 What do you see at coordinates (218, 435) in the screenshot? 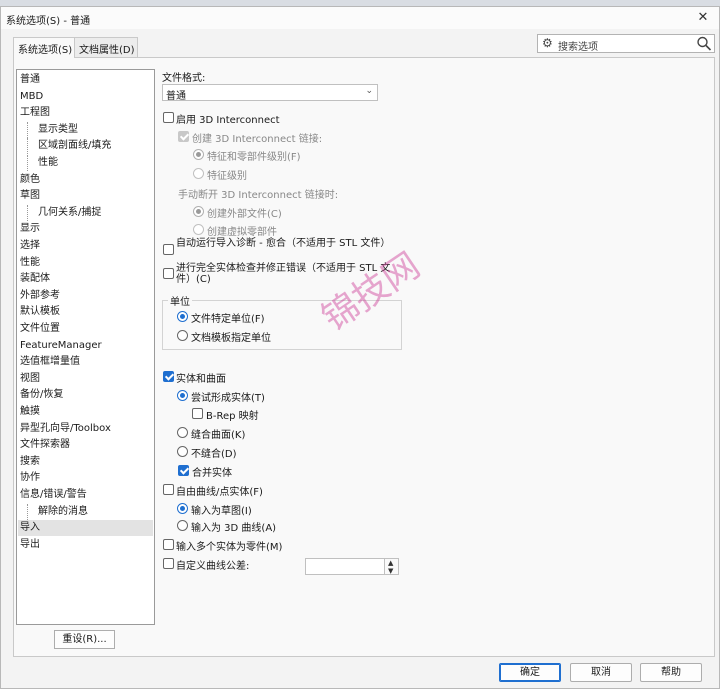
I see `knit-surfaces-label: 缝合曲面(K)` at bounding box center [218, 435].